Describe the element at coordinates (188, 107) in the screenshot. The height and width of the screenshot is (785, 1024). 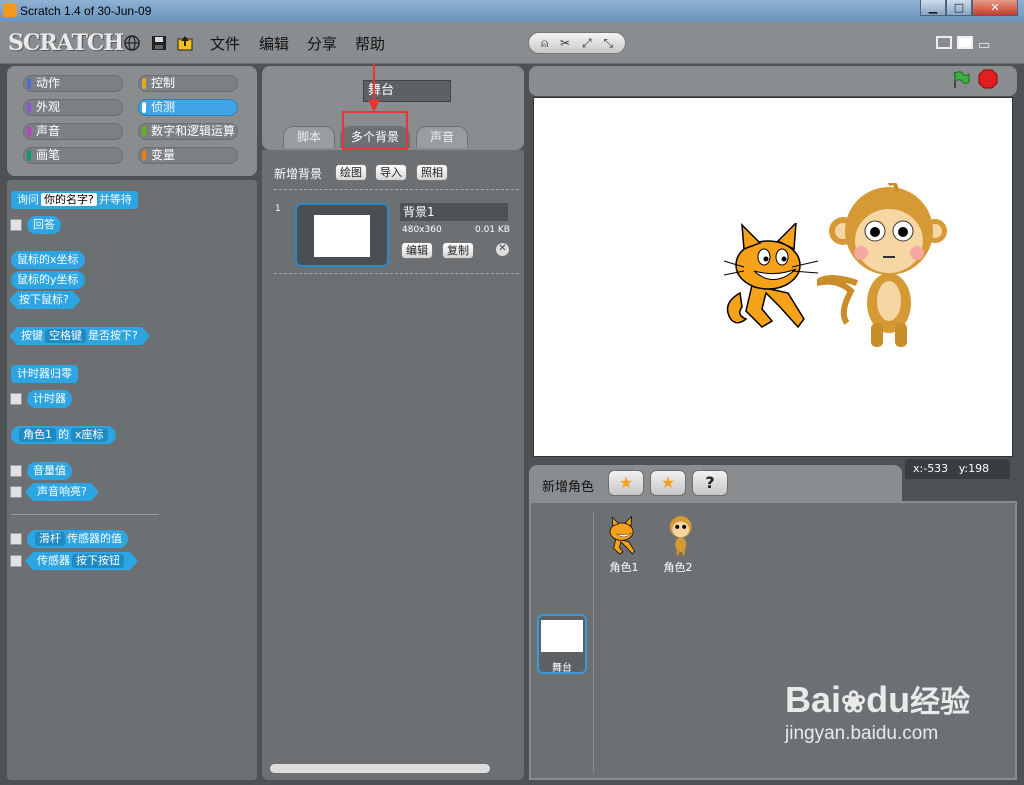
I see `category-sensing: 侦测` at that location.